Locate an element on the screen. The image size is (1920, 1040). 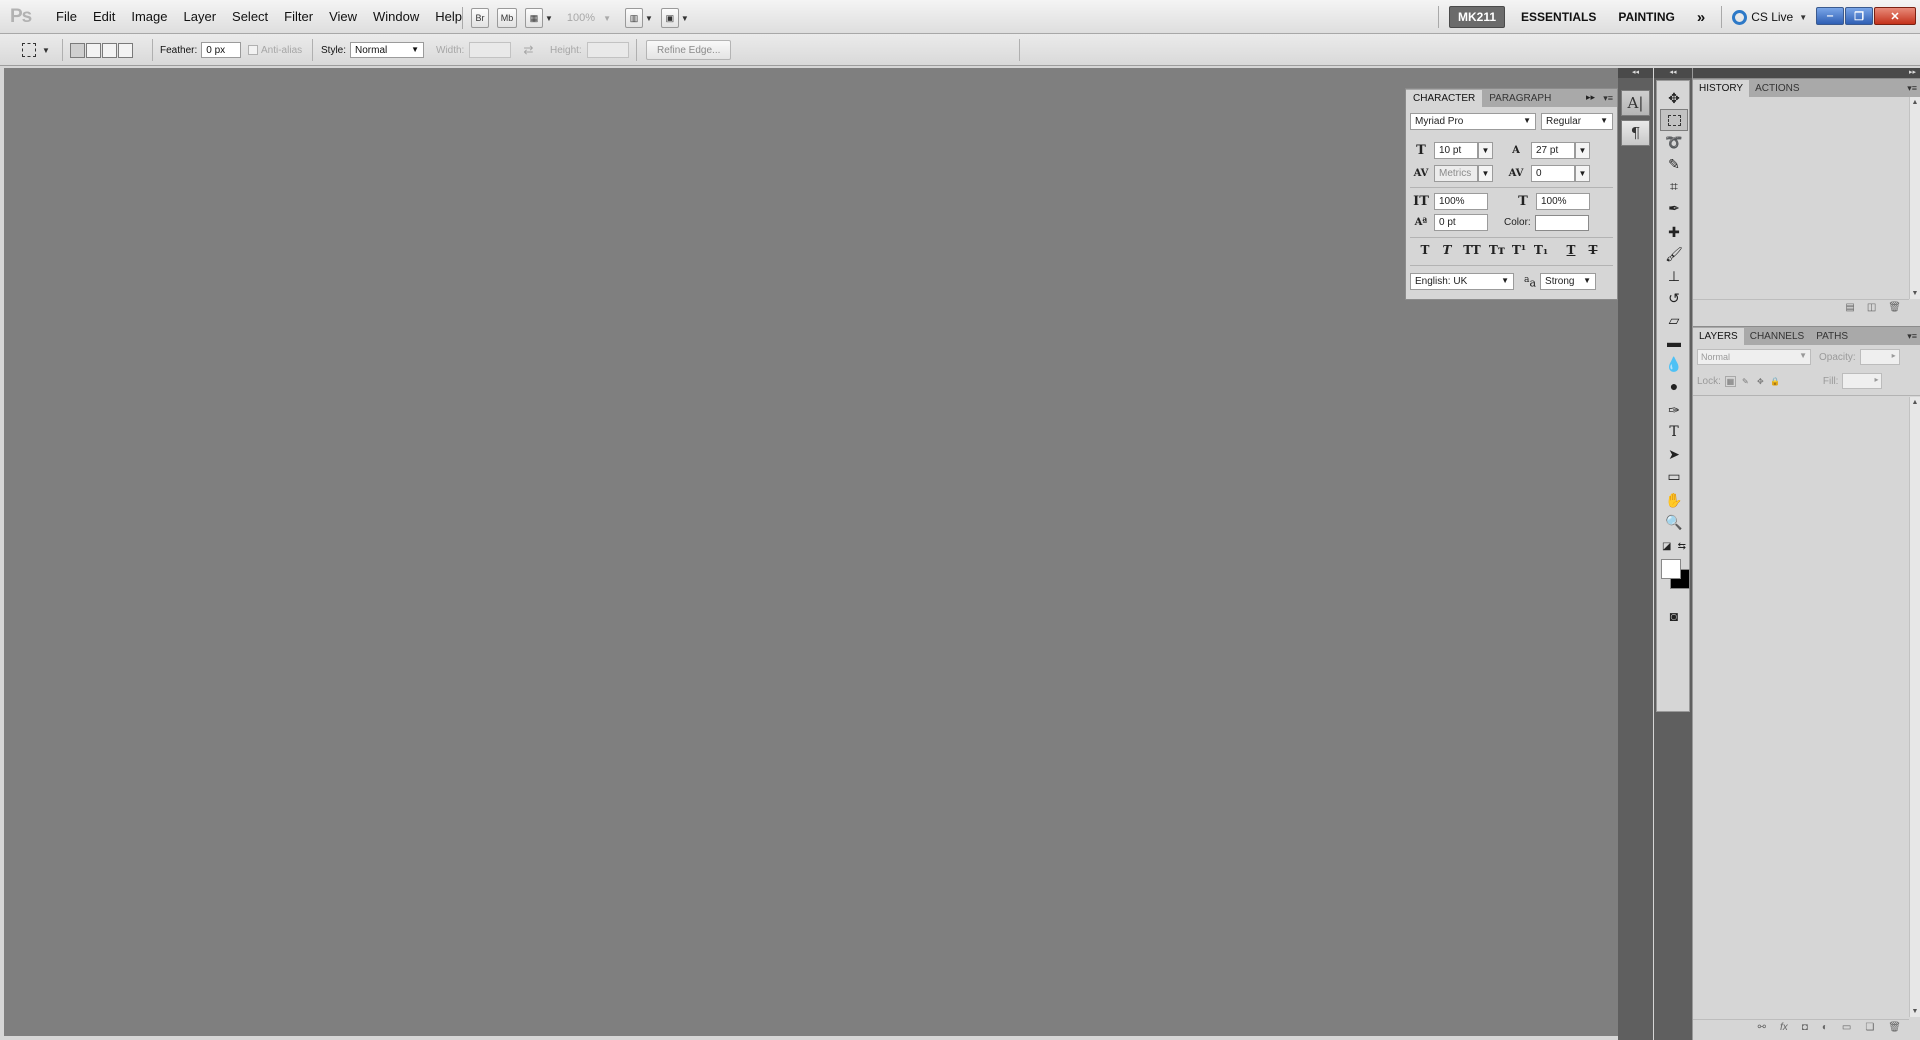
collapse-strip-icon: ◂◂ is located at coordinates (1635, 73).